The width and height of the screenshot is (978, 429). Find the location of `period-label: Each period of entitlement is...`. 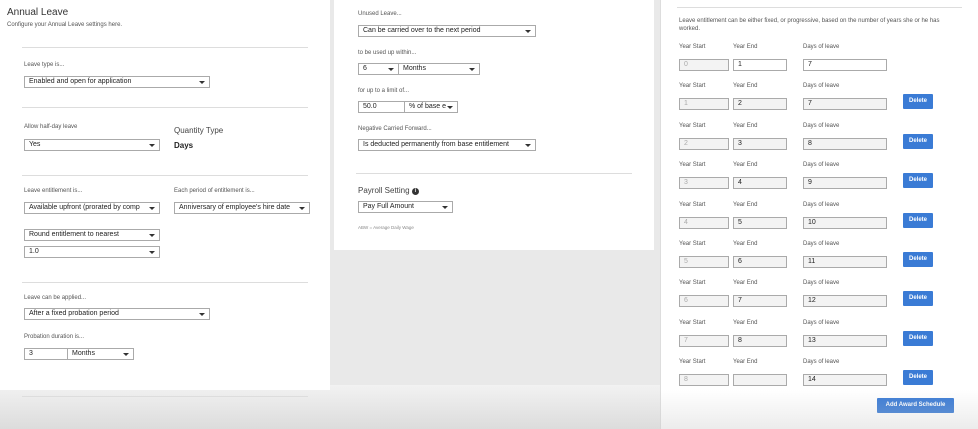

period-label: Each period of entitlement is... is located at coordinates (214, 191).